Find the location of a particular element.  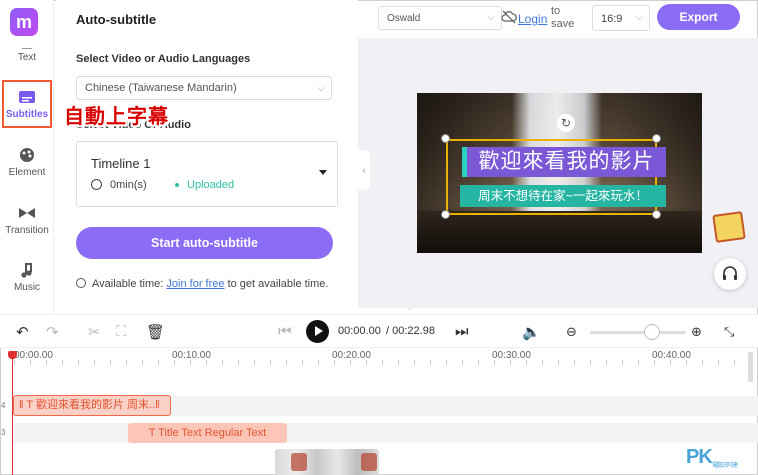

caret-down-icon is located at coordinates (323, 172).